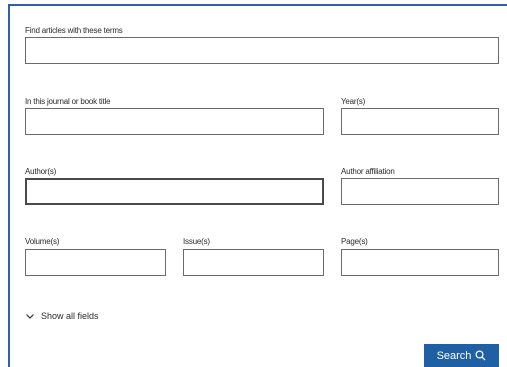 This screenshot has width=507, height=367. Describe the element at coordinates (368, 171) in the screenshot. I see `affiliation-label: Author affiliation` at that location.